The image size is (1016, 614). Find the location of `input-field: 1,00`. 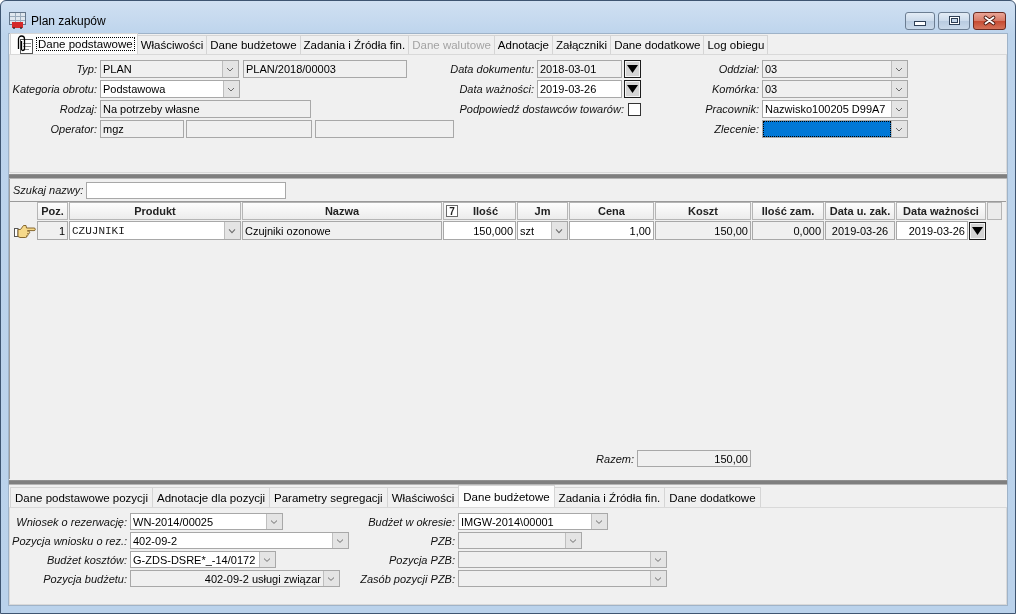

input-field: 1,00 is located at coordinates (611, 230).